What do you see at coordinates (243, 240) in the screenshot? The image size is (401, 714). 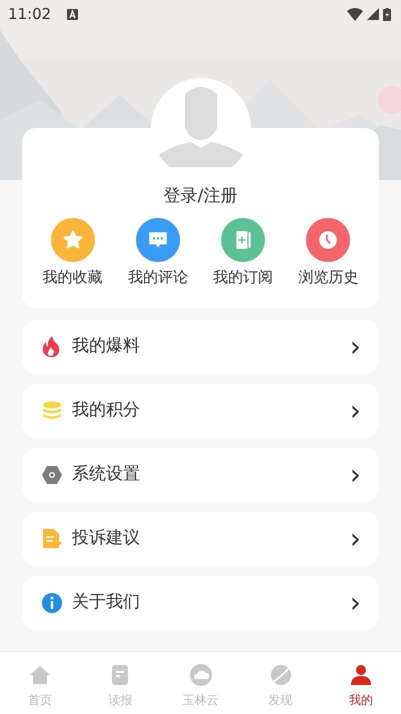 I see `book-add-icon` at bounding box center [243, 240].